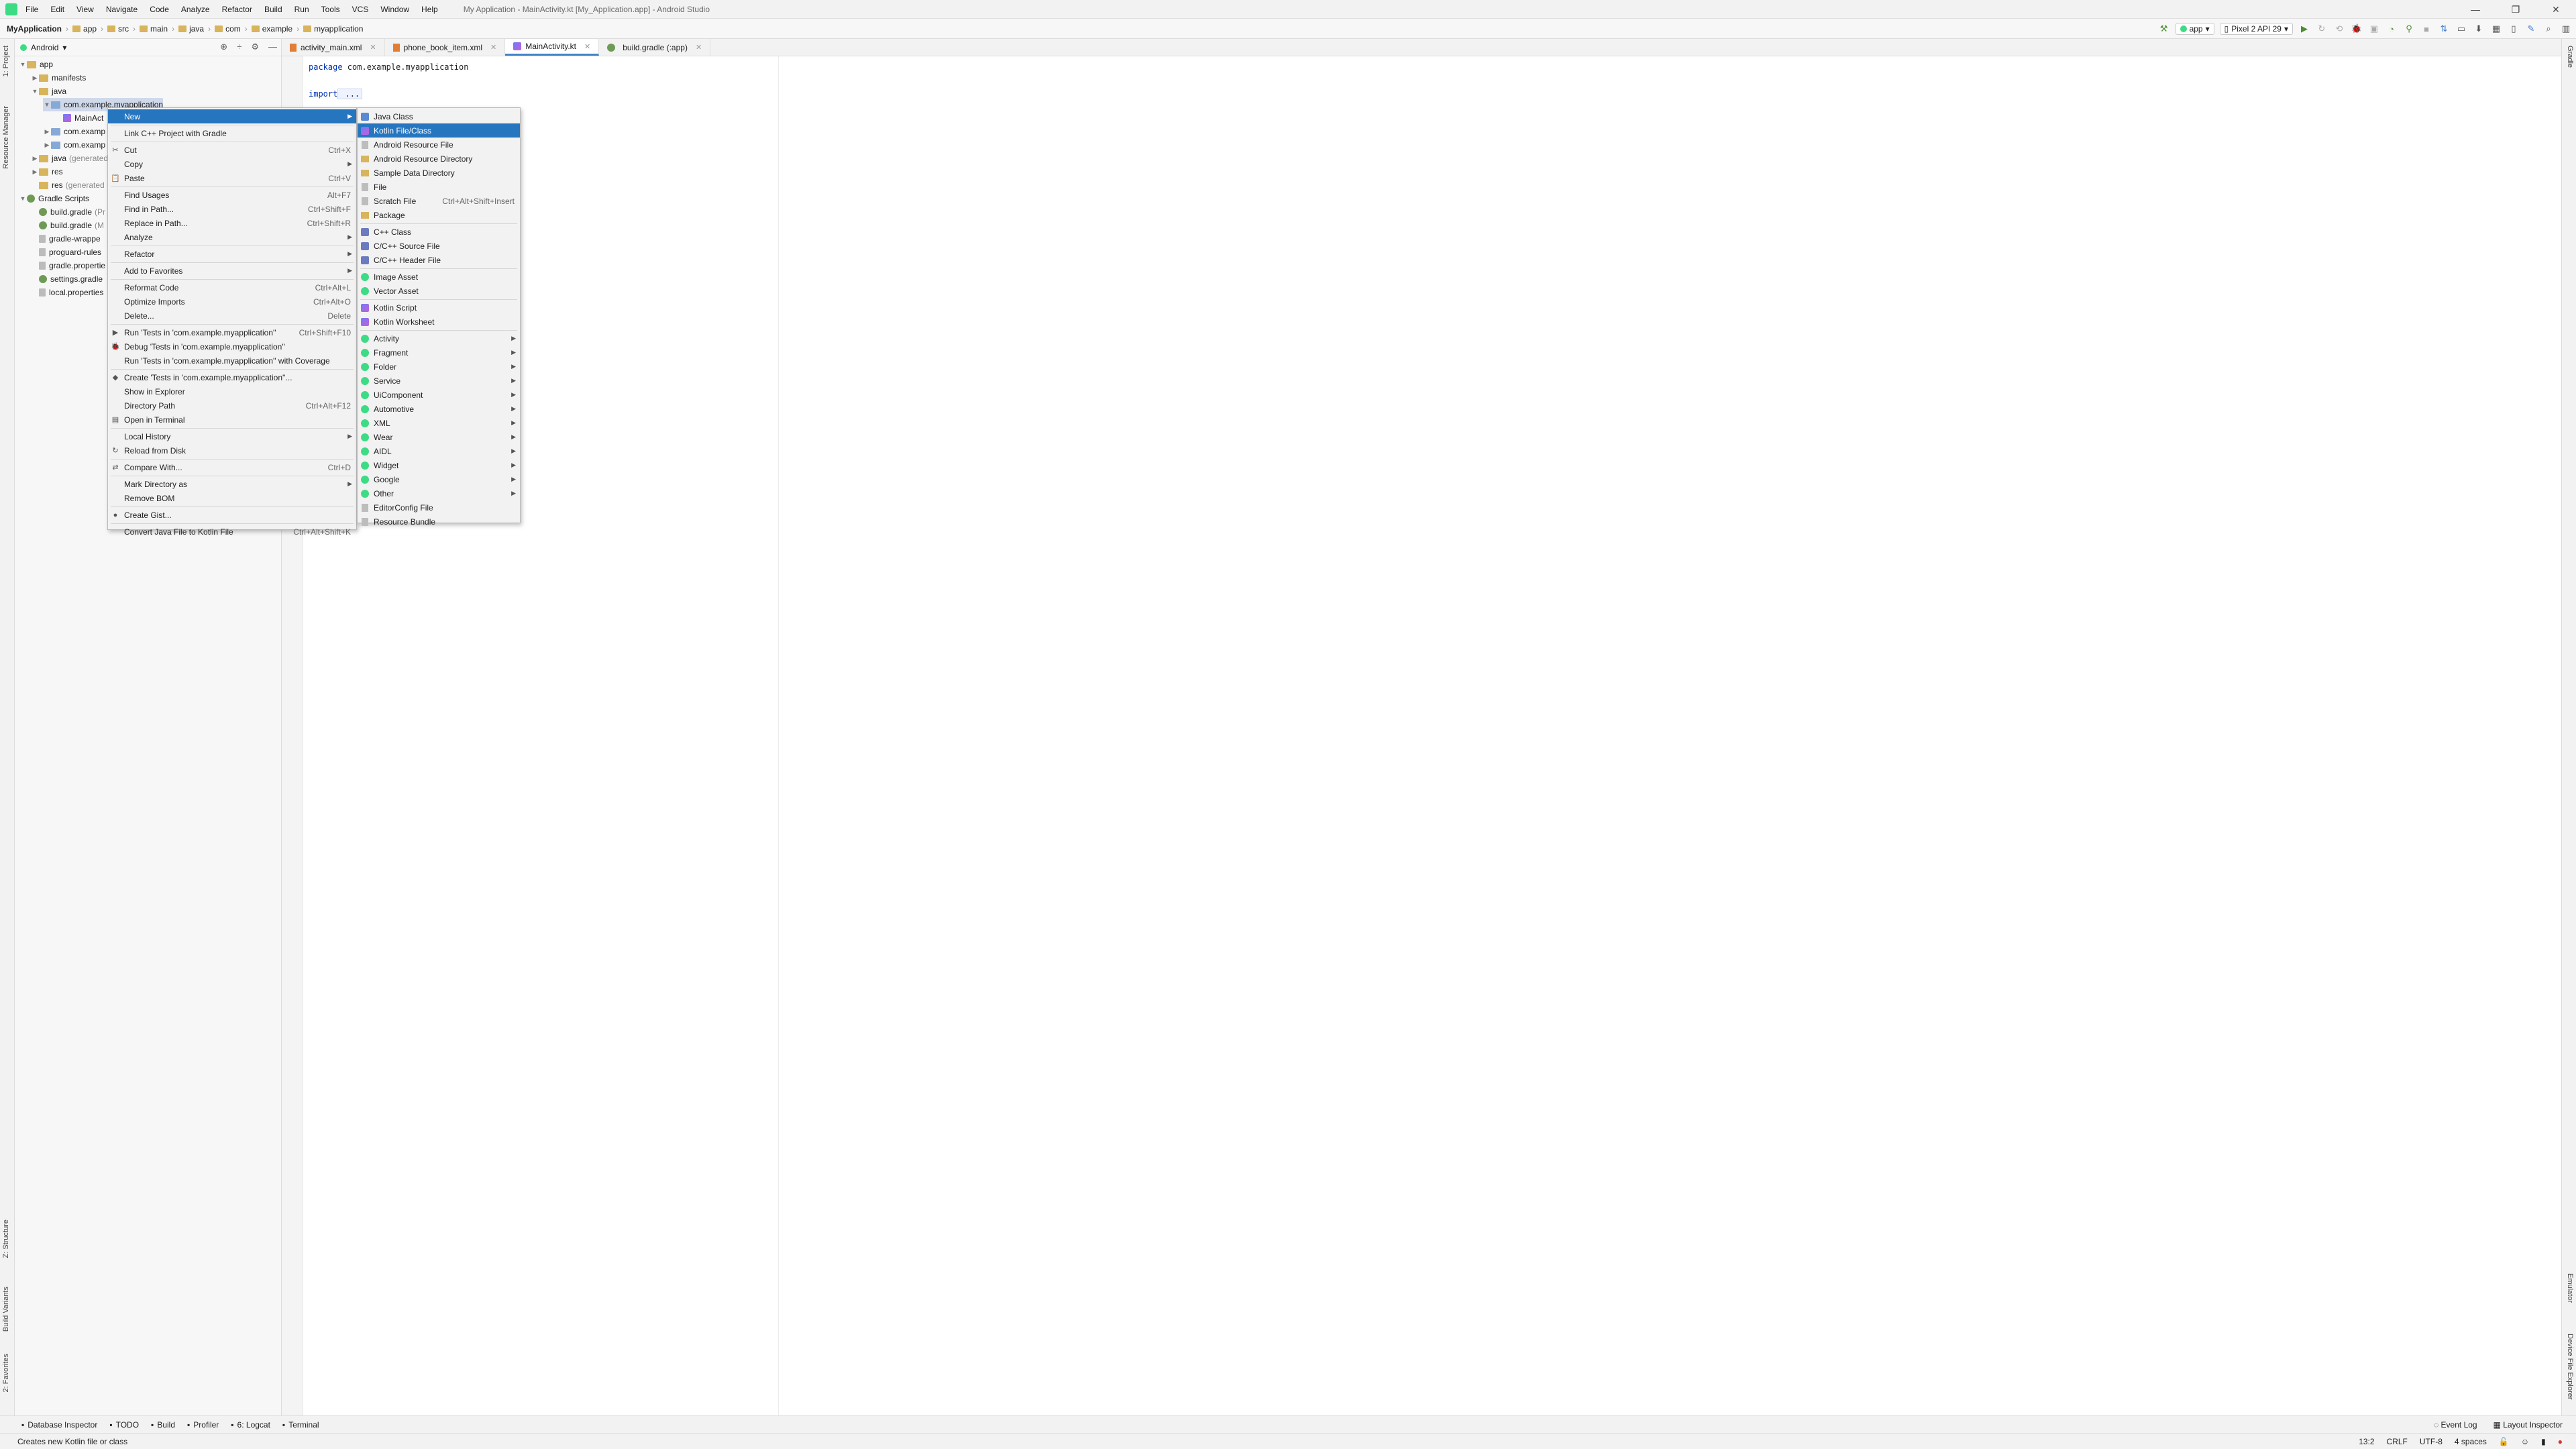 The image size is (2576, 1449). Describe the element at coordinates (124, 1425) in the screenshot. I see `bottom-tool-tab: ▪ TODO` at that location.